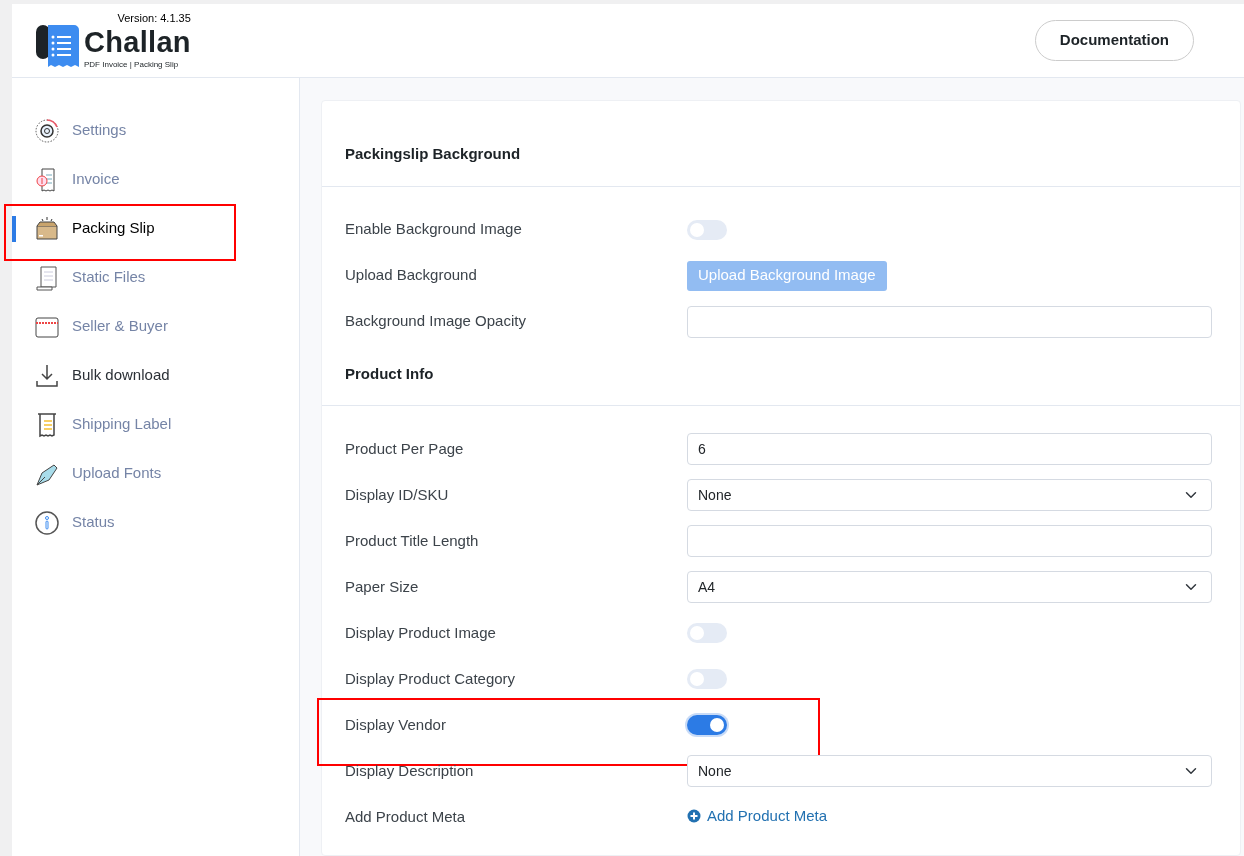 The image size is (1244, 856). Describe the element at coordinates (694, 815) in the screenshot. I see `plus-circle-icon` at that location.